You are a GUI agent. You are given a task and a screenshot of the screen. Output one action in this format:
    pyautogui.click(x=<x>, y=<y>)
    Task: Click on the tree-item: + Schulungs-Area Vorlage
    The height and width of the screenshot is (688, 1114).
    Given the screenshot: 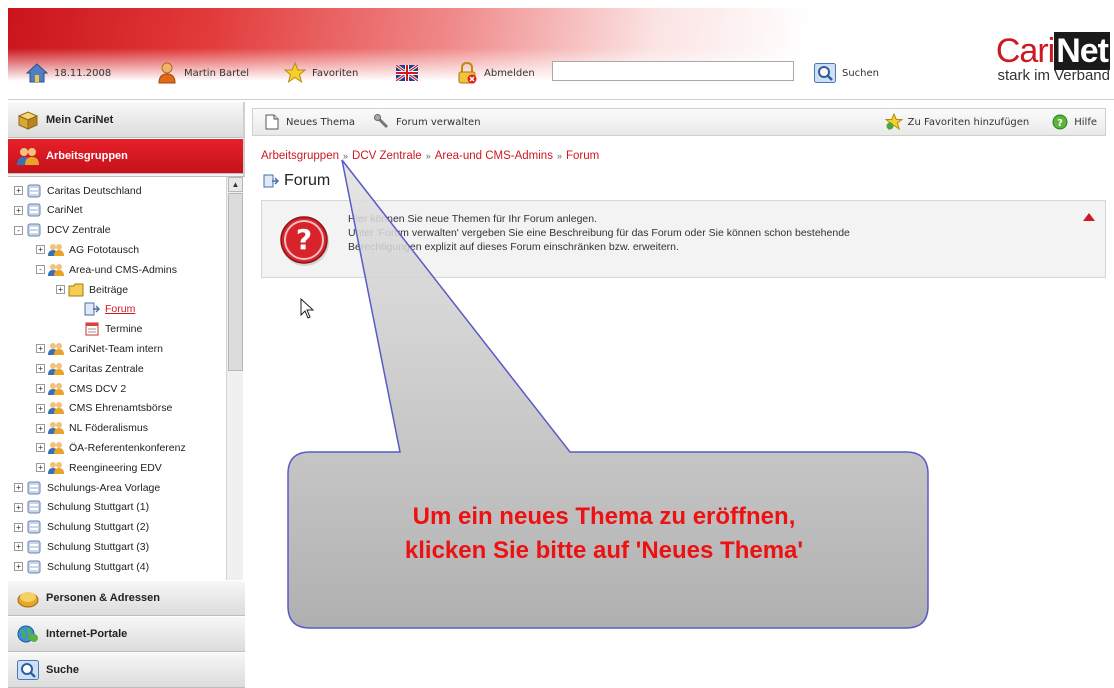 What is the action you would take?
    pyautogui.click(x=87, y=487)
    